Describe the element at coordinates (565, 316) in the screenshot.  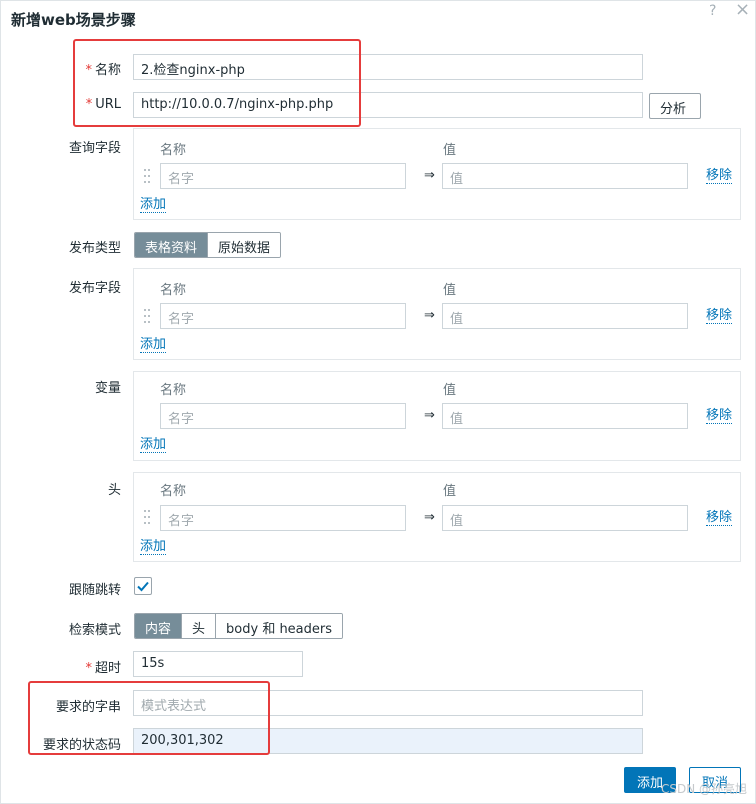
I see `post-value-input: 值` at that location.